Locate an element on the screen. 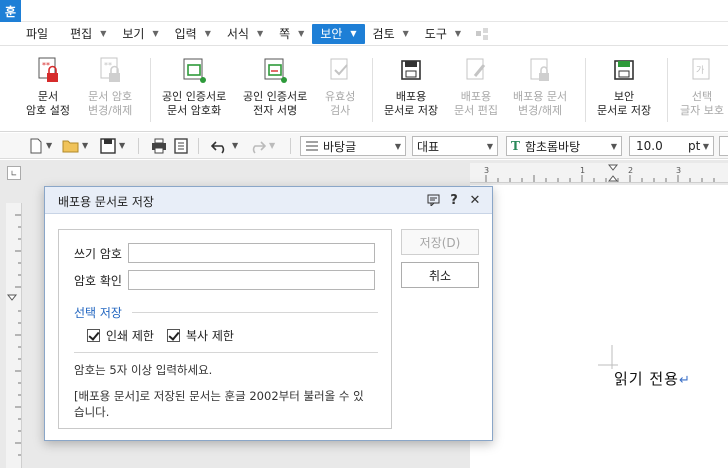 This screenshot has height=468, width=728. paragraph-style-icon is located at coordinates (312, 146).